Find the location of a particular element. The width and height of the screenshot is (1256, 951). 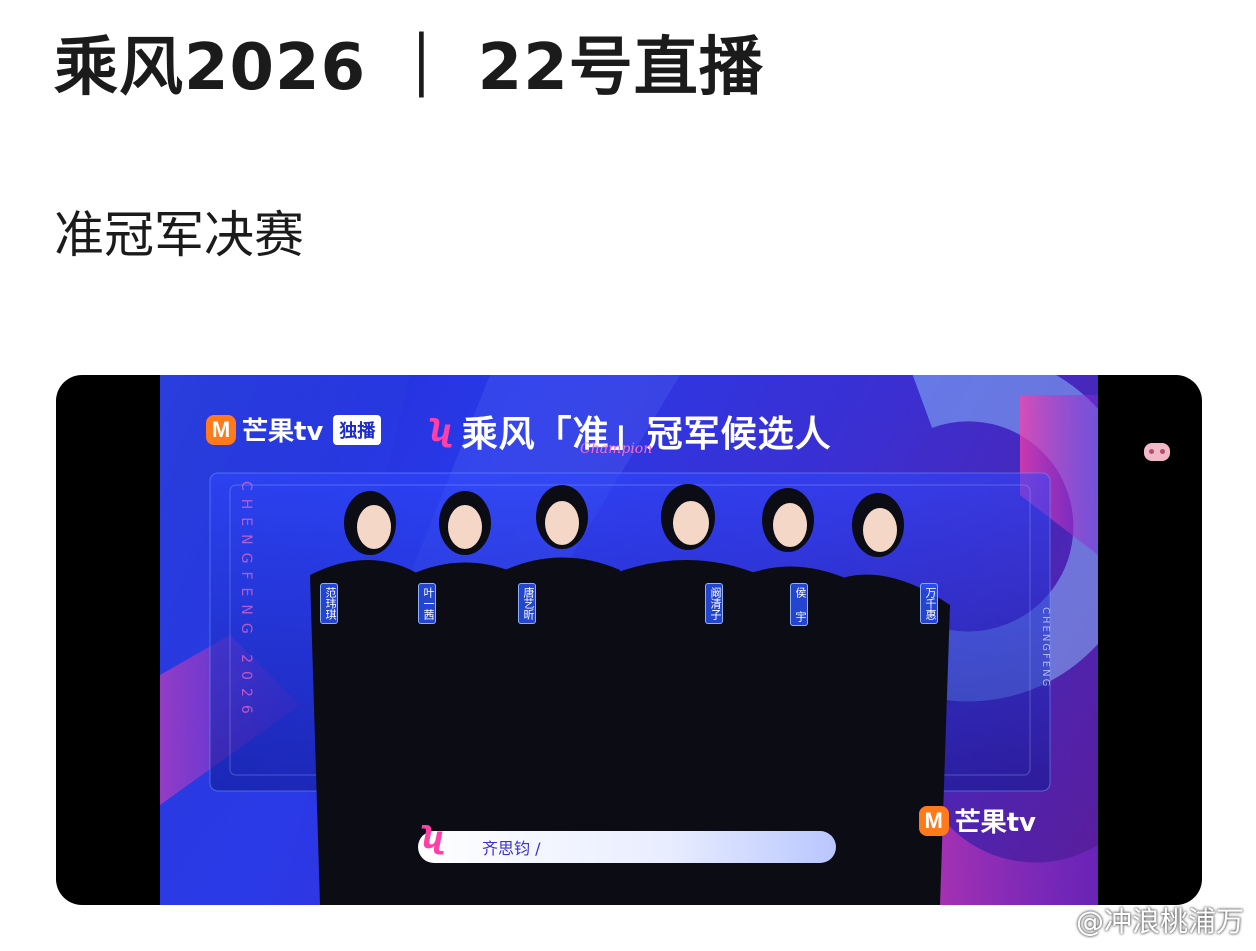

vertical-deco-left: CHENGFENG 2026 is located at coordinates (246, 601).